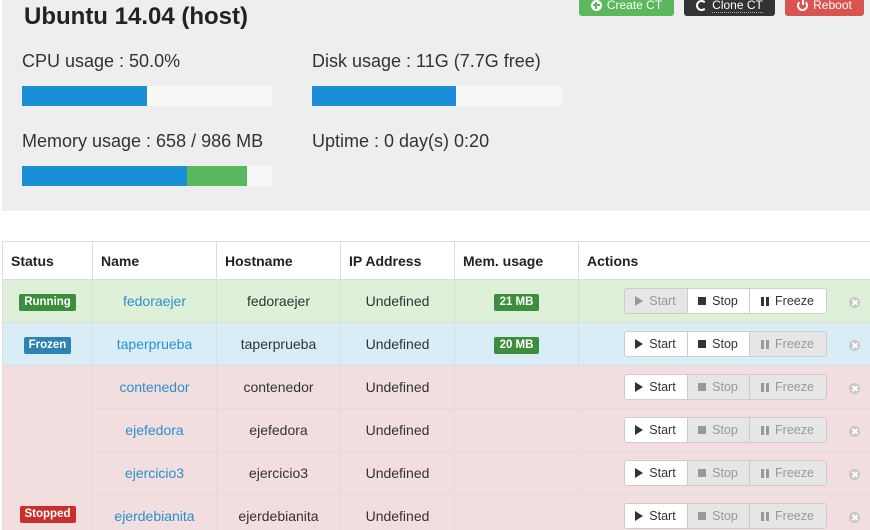 The image size is (870, 530). What do you see at coordinates (154, 387) in the screenshot?
I see `container-name-link: contenedor` at bounding box center [154, 387].